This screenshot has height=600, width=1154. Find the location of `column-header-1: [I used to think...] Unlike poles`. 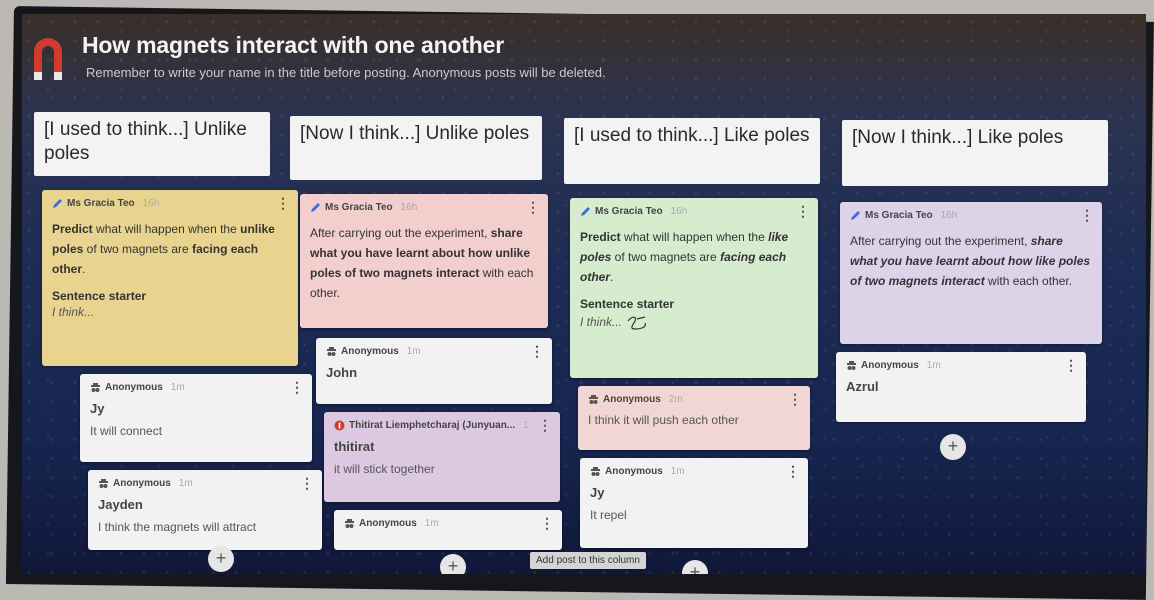

column-header-1: [I used to think...] Unlike poles is located at coordinates (152, 144).